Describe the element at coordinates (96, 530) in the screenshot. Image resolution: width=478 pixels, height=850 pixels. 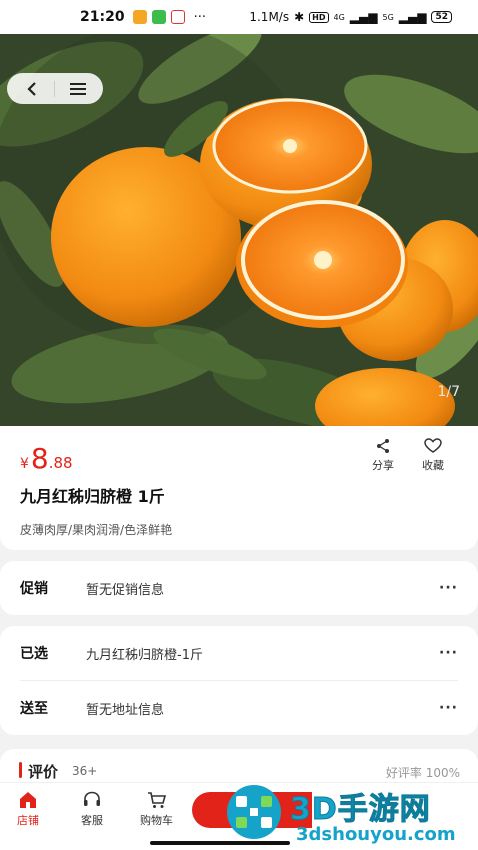
I see `product-subtitle: 皮薄肉厚/果肉润滑/色泽鲜艳` at that location.